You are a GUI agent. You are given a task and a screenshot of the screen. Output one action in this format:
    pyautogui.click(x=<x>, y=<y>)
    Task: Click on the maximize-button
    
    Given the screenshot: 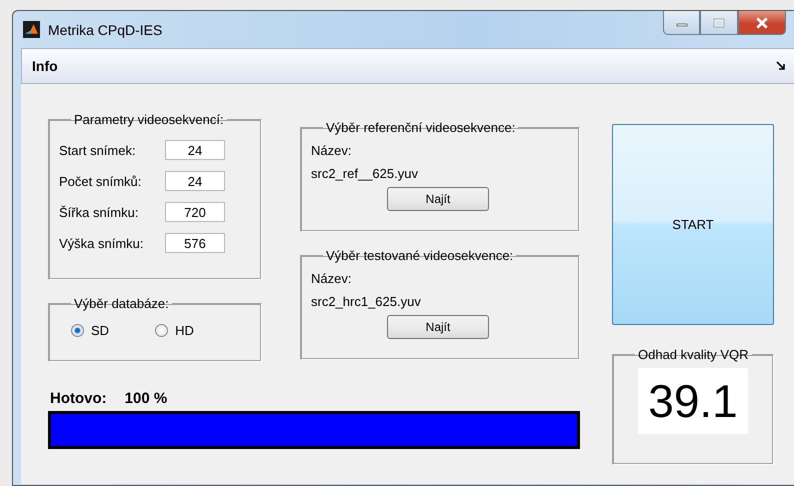 What is the action you would take?
    pyautogui.click(x=719, y=23)
    